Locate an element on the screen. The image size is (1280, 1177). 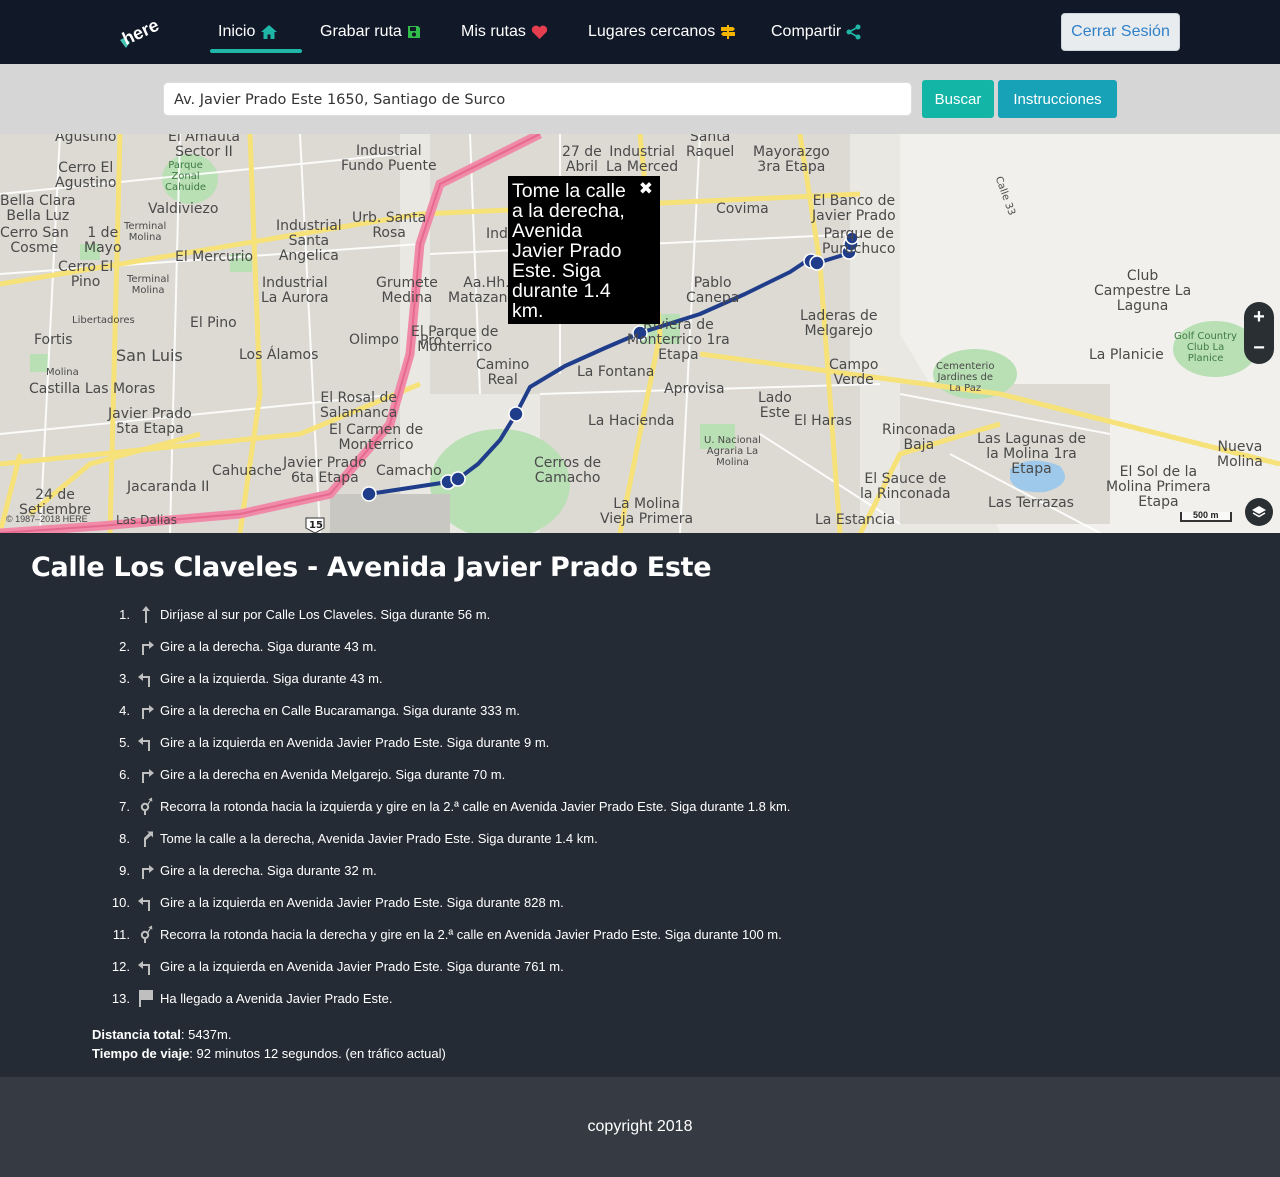
map-label: Parque Zonal Cahuide is located at coordinates (186, 176).